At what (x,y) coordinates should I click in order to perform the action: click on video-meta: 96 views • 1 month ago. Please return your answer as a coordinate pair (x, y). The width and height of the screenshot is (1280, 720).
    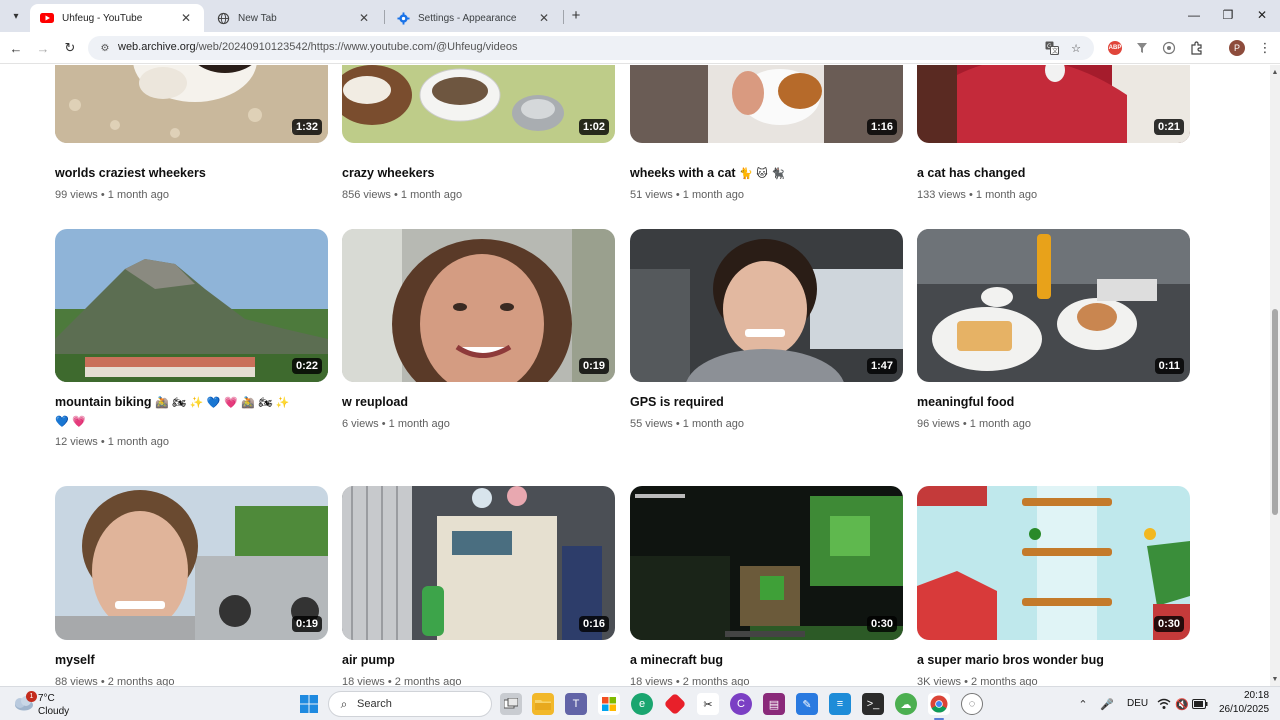
    Looking at the image, I should click on (974, 424).